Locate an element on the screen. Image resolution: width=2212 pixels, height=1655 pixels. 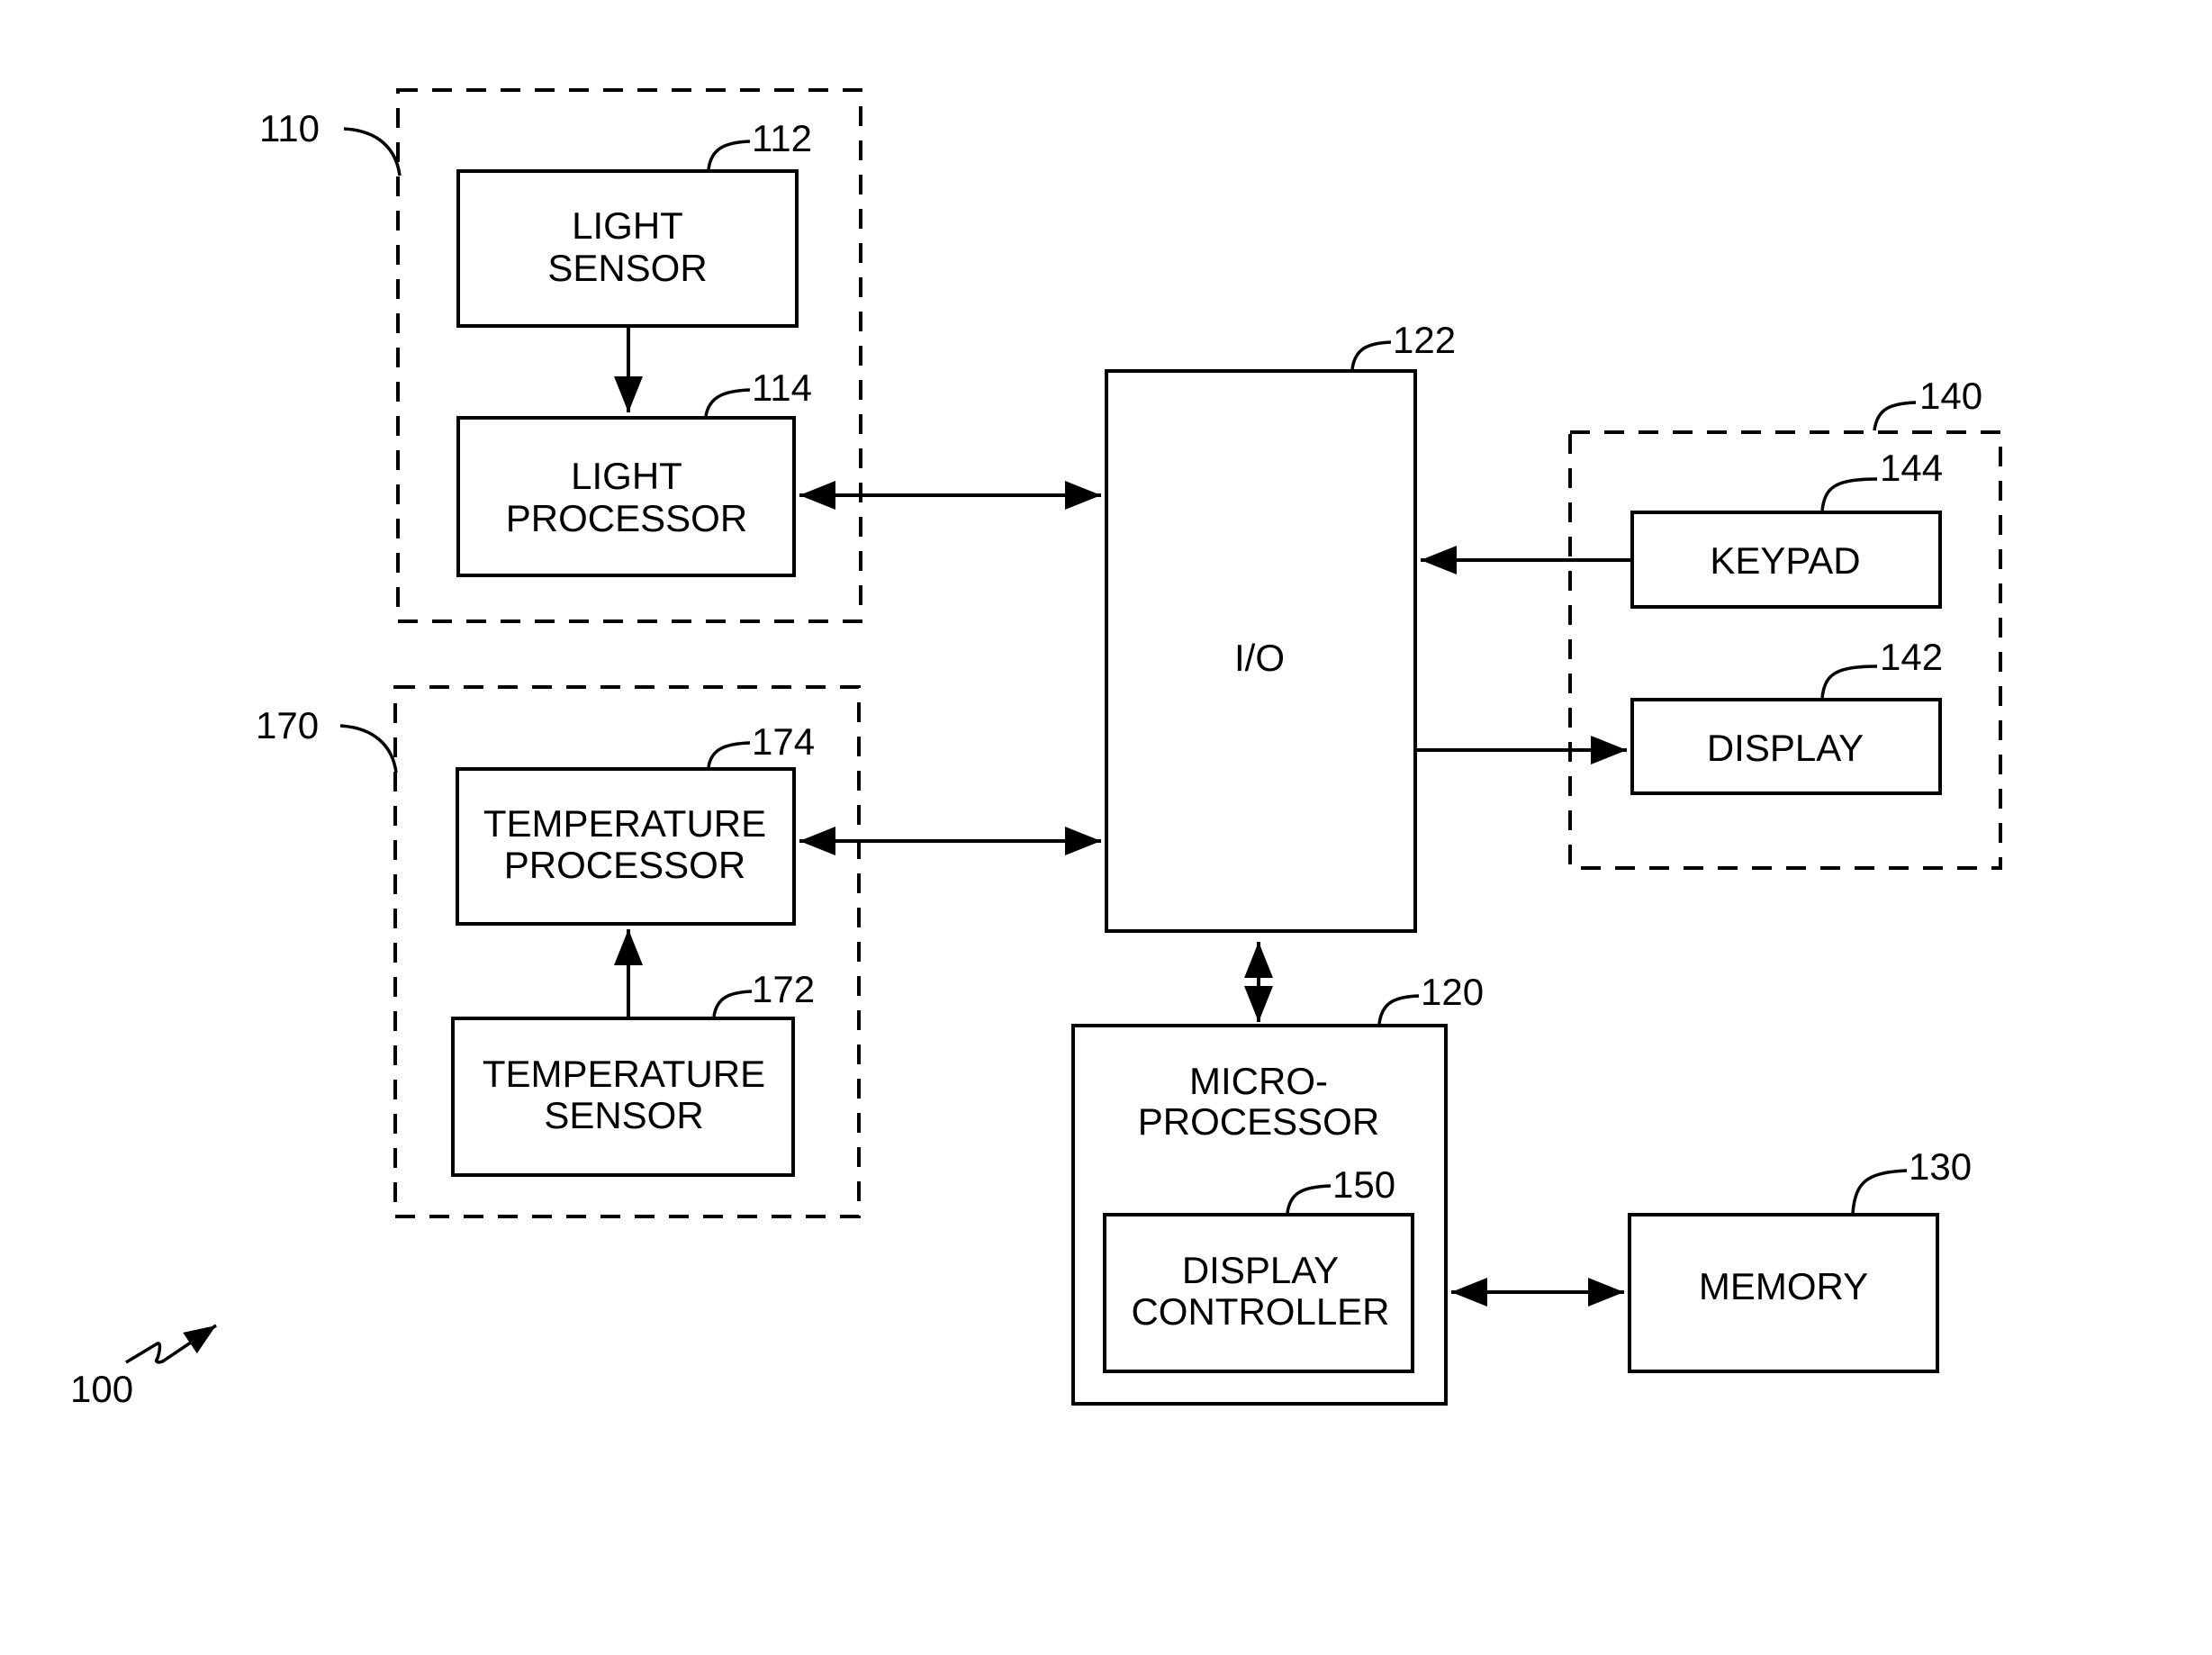
microprocessor-ref: 120 is located at coordinates (1452, 992).